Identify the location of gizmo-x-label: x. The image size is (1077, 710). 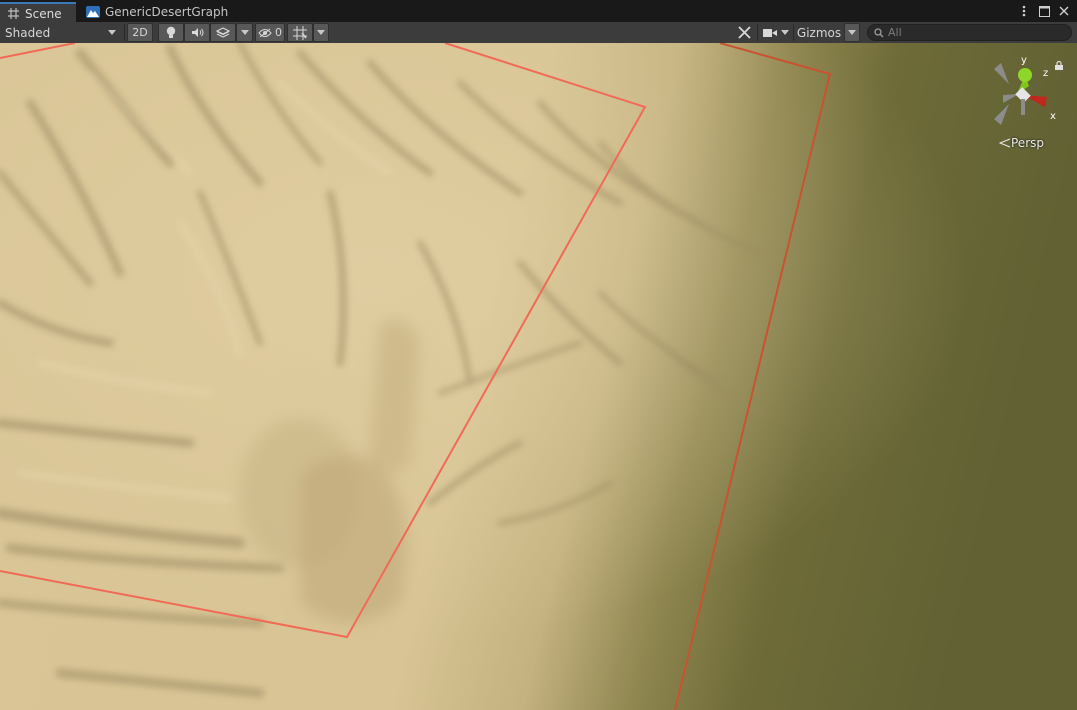
(1053, 116).